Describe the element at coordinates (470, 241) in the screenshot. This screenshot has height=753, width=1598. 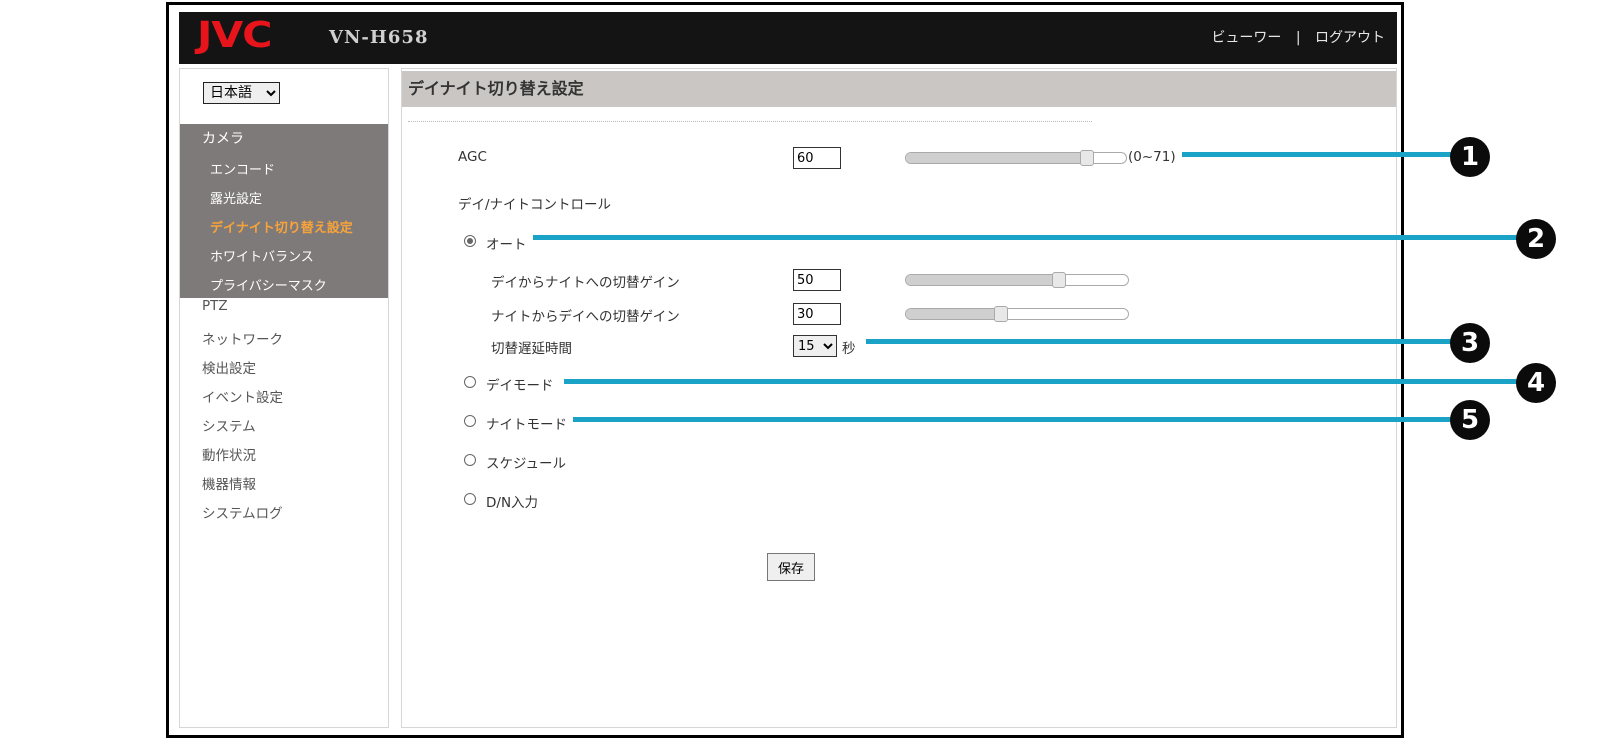
I see `auto-radio` at that location.